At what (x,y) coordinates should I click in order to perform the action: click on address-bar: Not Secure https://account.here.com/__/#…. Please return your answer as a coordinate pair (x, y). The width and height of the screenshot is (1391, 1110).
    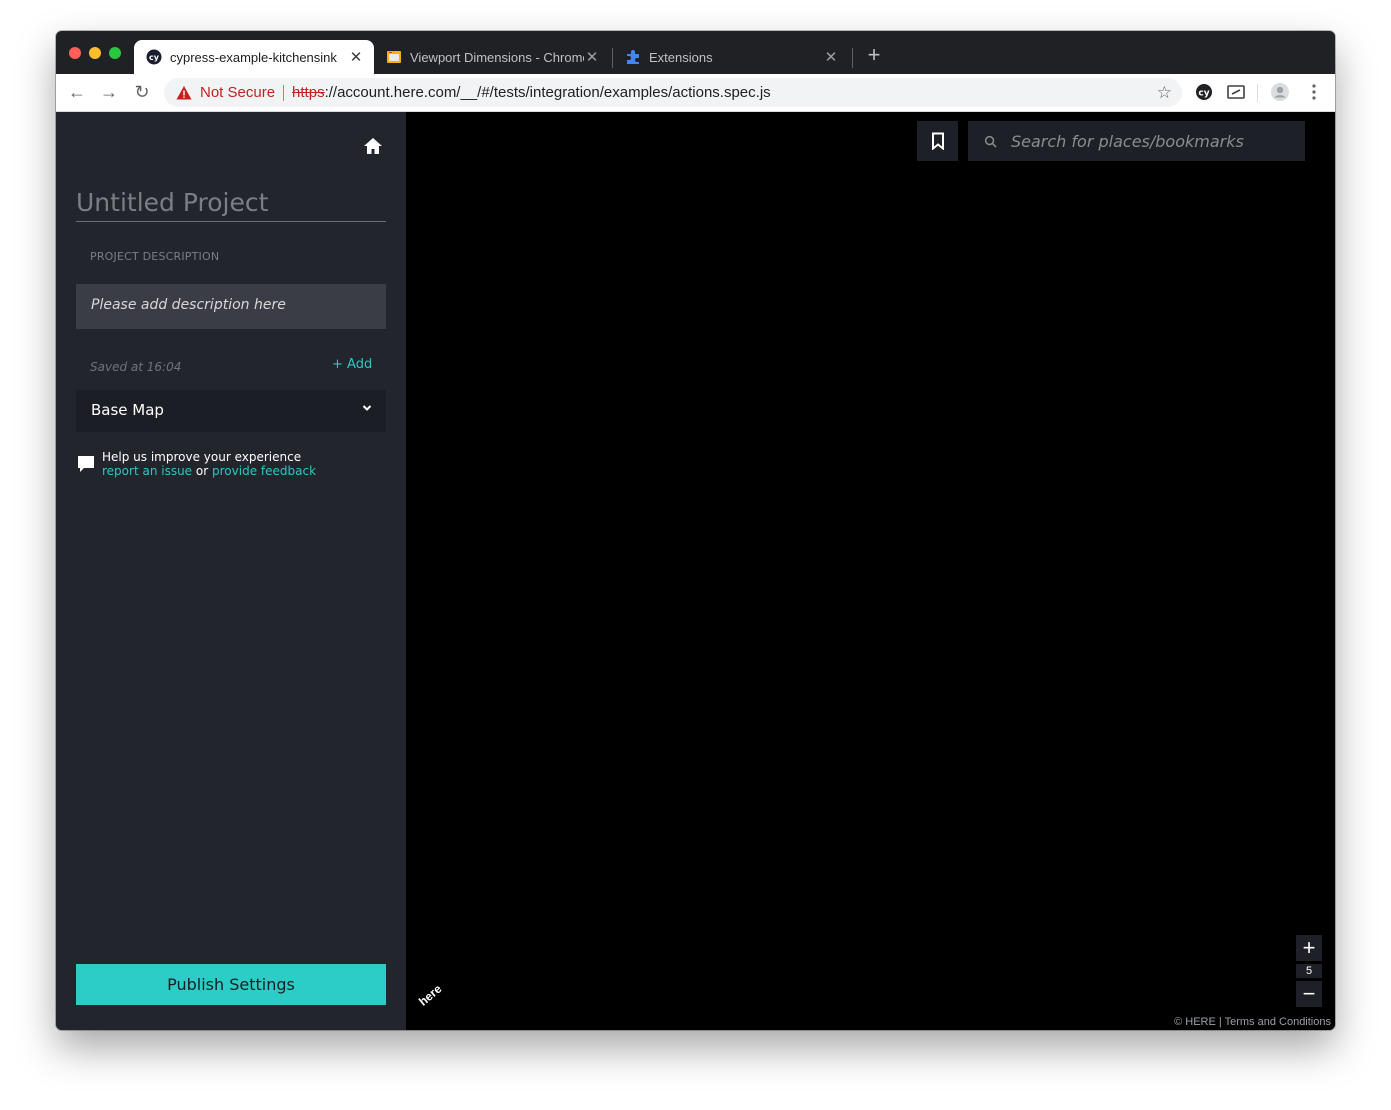
    Looking at the image, I should click on (673, 92).